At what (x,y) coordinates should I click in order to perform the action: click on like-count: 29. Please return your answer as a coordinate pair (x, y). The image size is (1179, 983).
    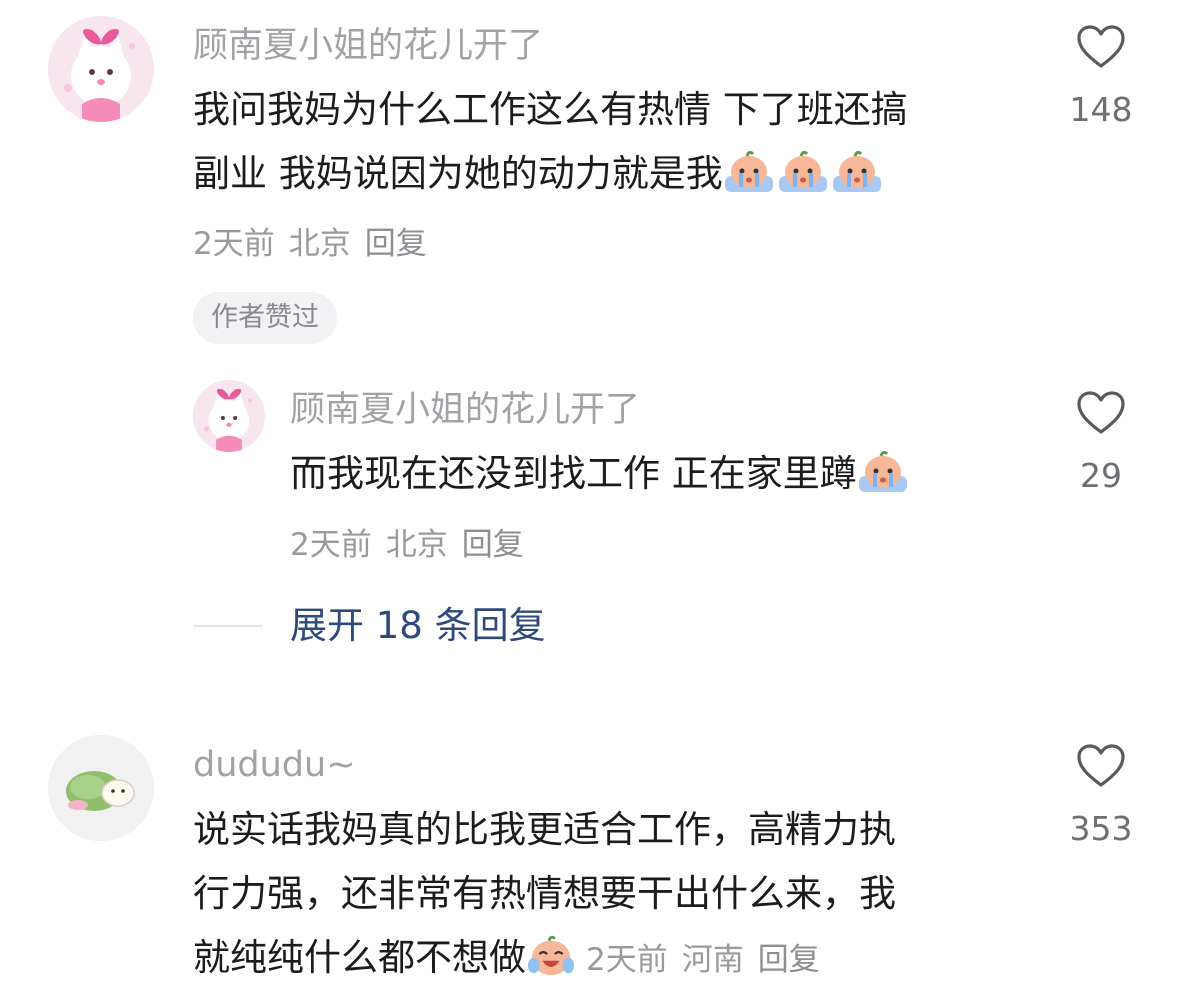
    Looking at the image, I should click on (1101, 475).